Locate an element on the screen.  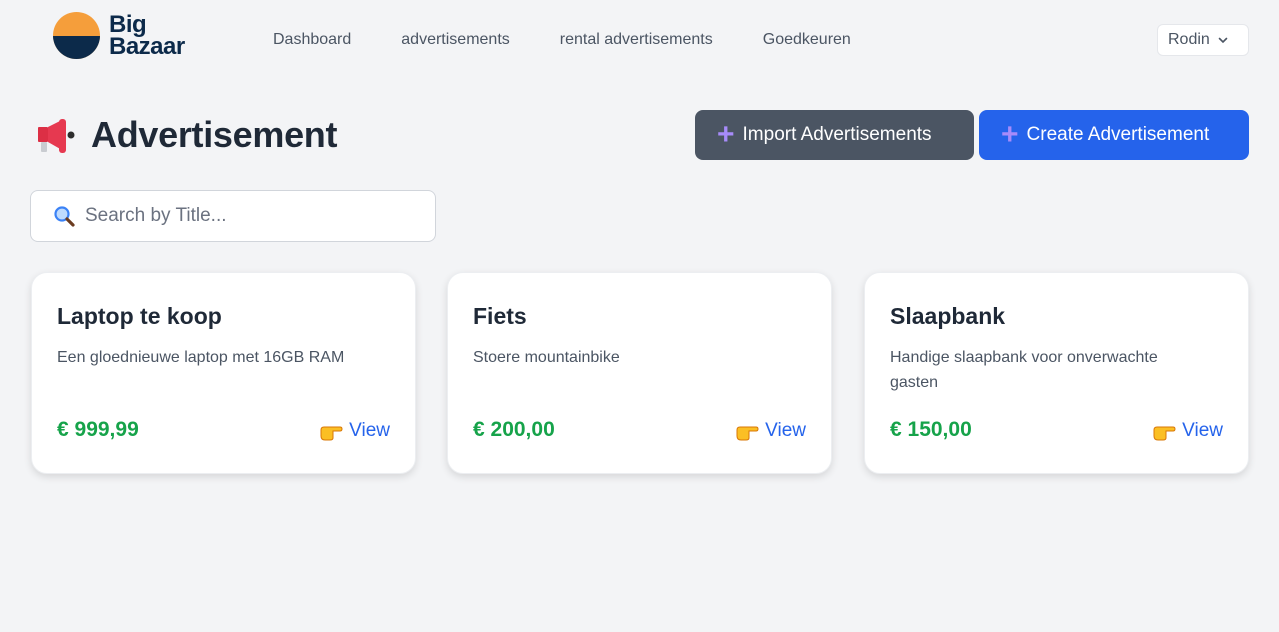
advertisement-card: Fiets Stoere mountainbike € 200,00 View is located at coordinates (639, 373).